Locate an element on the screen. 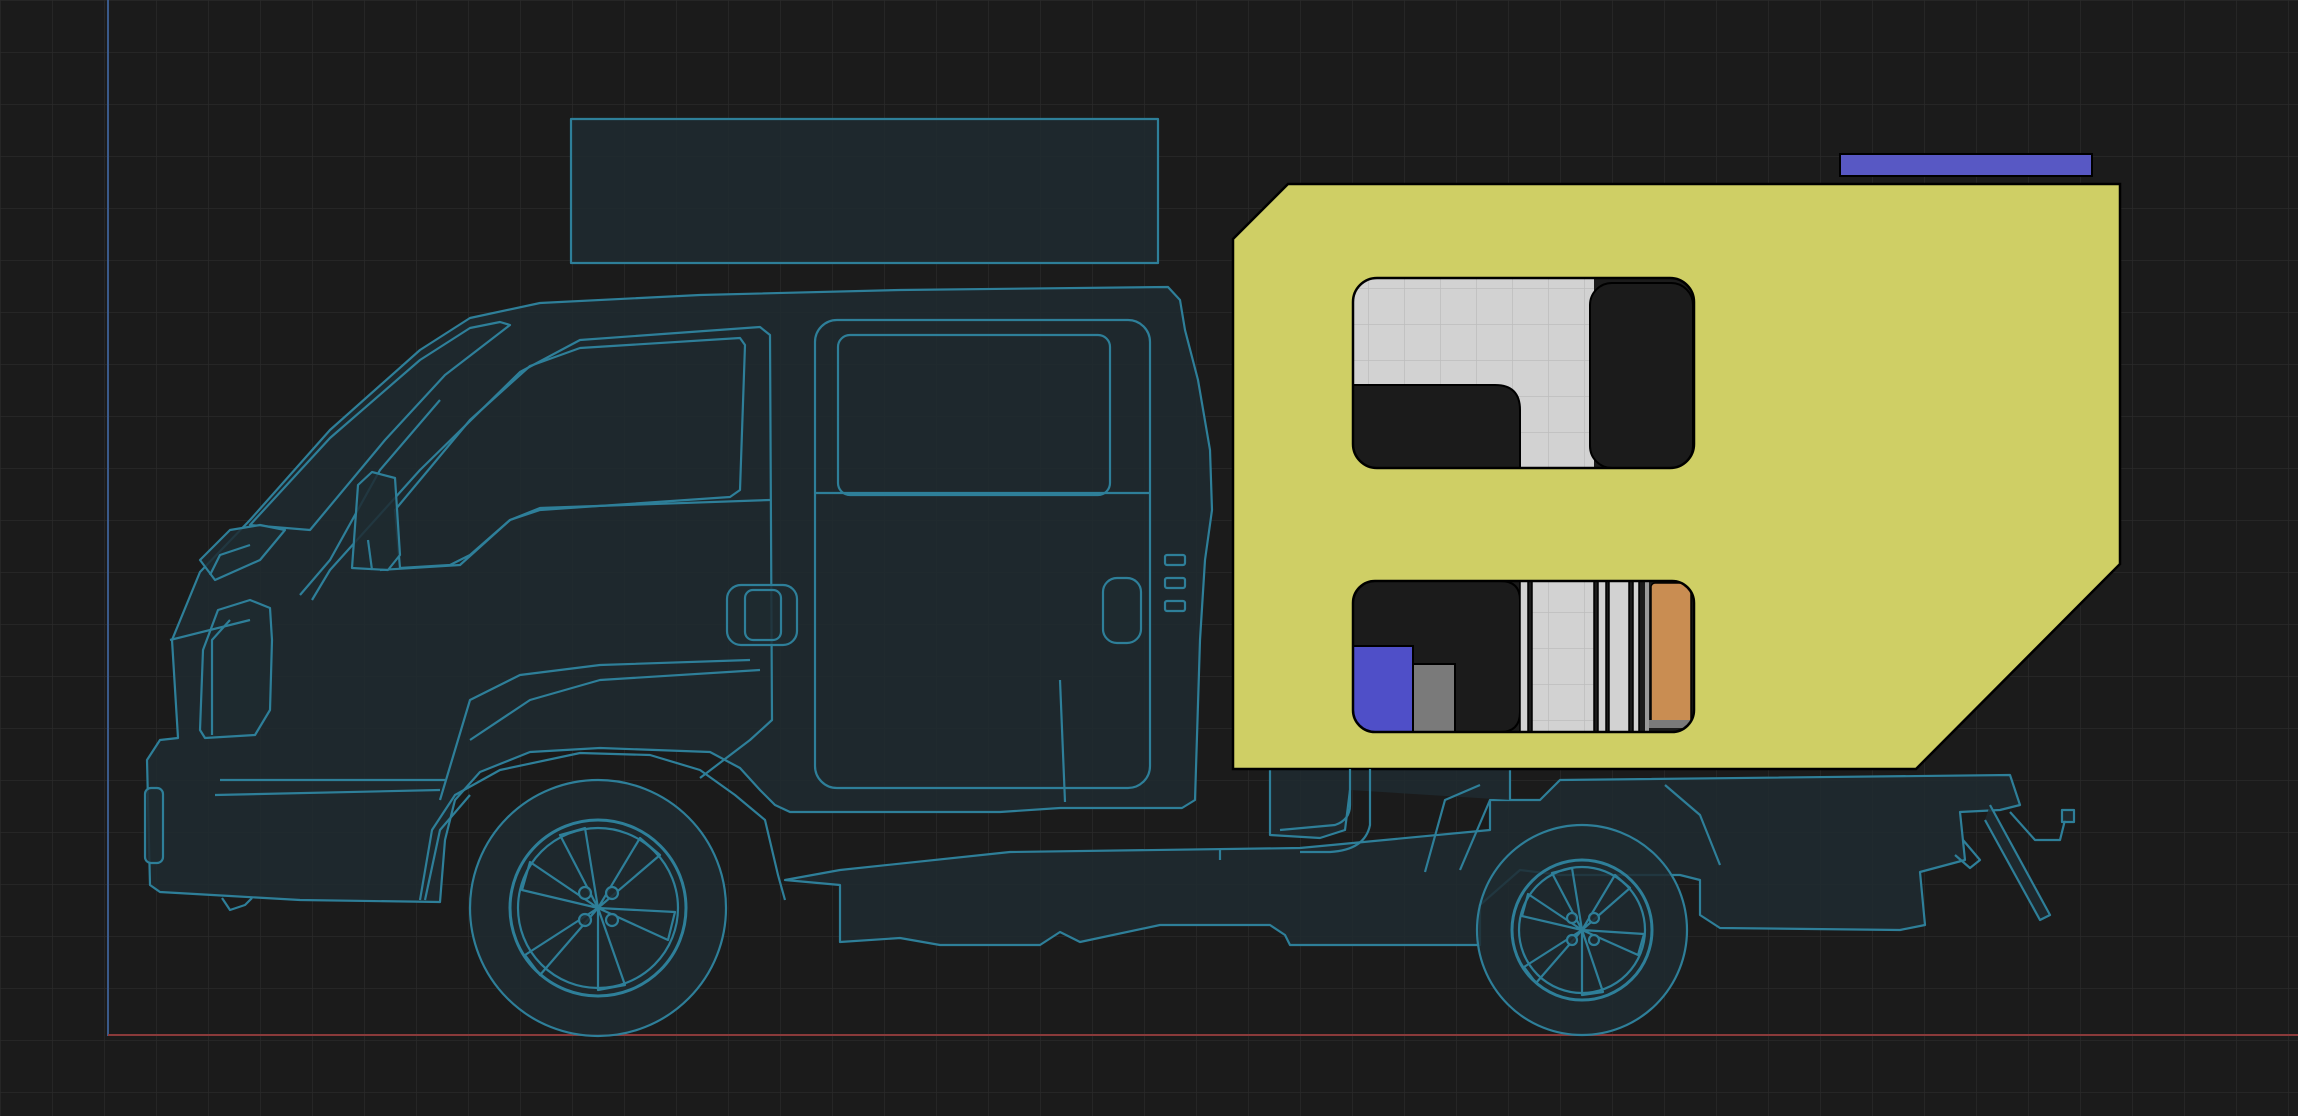 The width and height of the screenshot is (2298, 1116). front-door-handle is located at coordinates (762, 615).